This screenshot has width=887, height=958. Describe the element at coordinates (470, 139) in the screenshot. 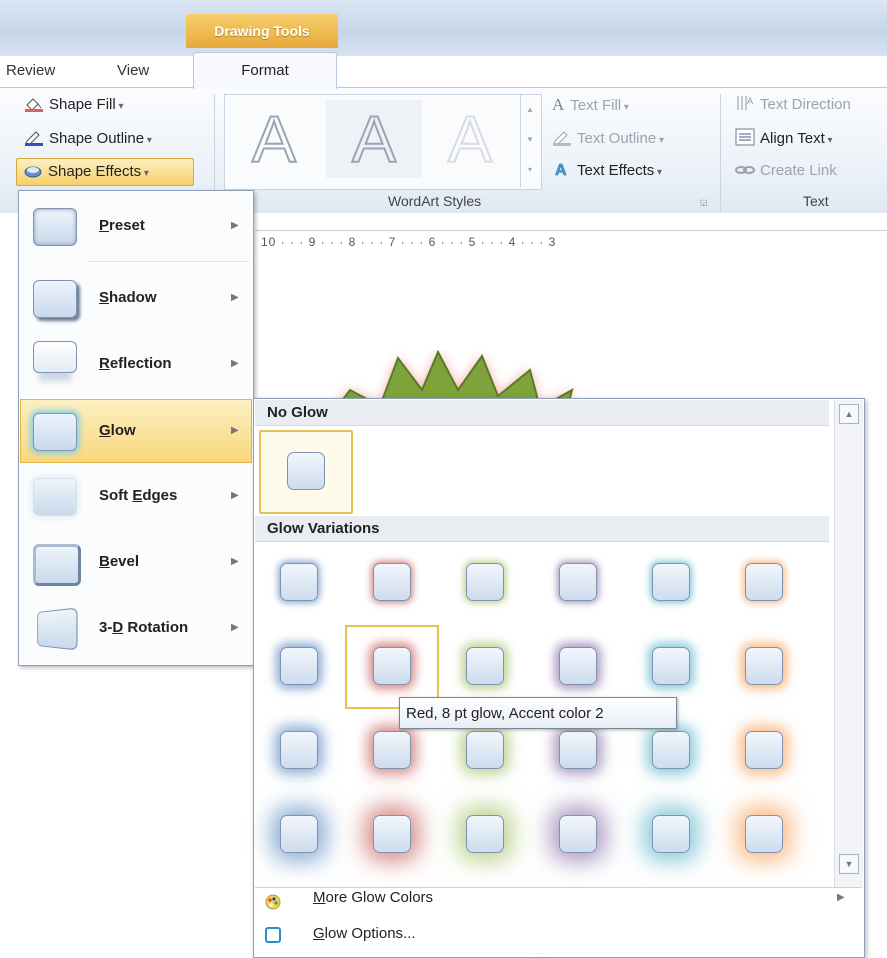

I see `wordart-style-3: A` at that location.